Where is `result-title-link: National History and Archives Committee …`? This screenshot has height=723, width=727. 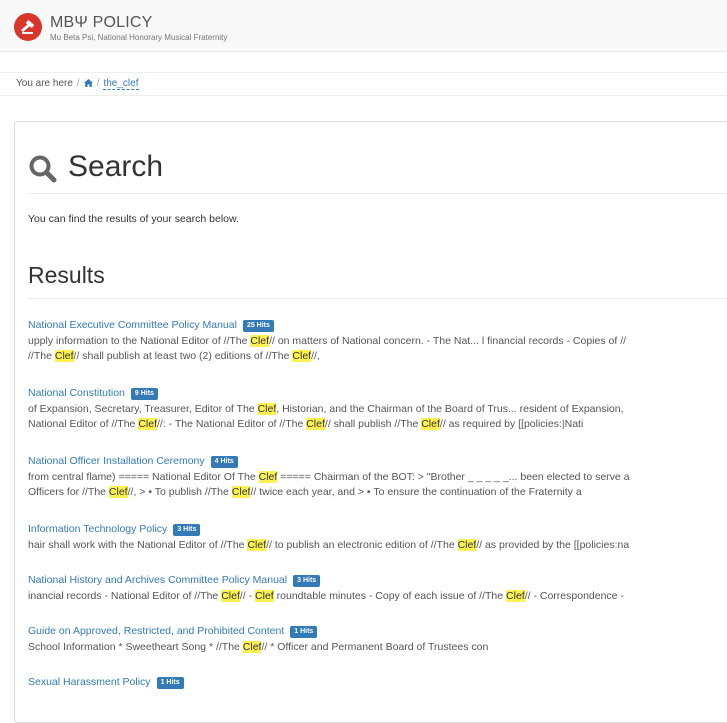 result-title-link: National History and Archives Committee … is located at coordinates (157, 580).